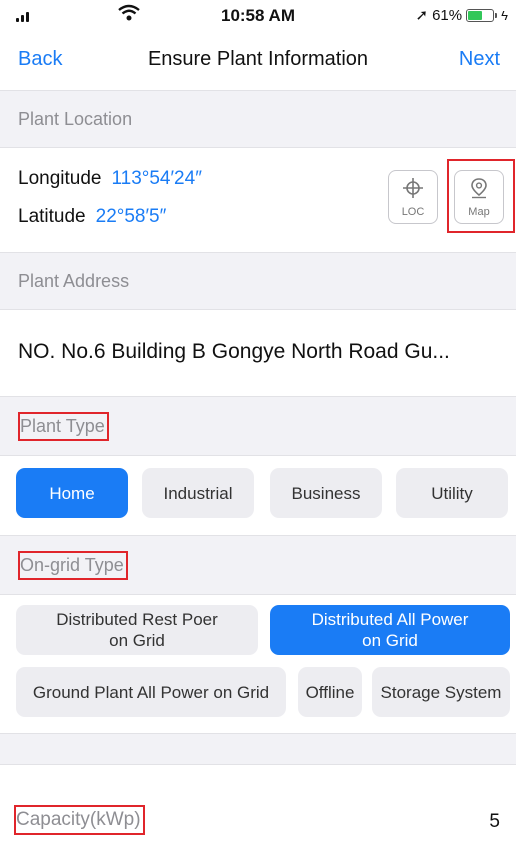 The width and height of the screenshot is (516, 848). I want to click on longitude-value: 113°54′24″, so click(156, 178).